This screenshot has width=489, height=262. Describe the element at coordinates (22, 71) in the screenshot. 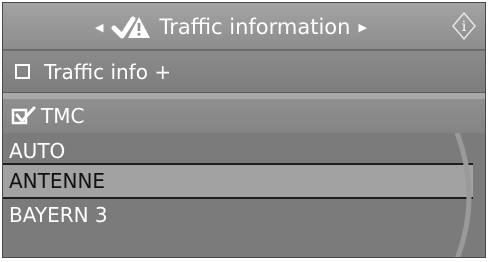

I see `checkbox-icon` at that location.